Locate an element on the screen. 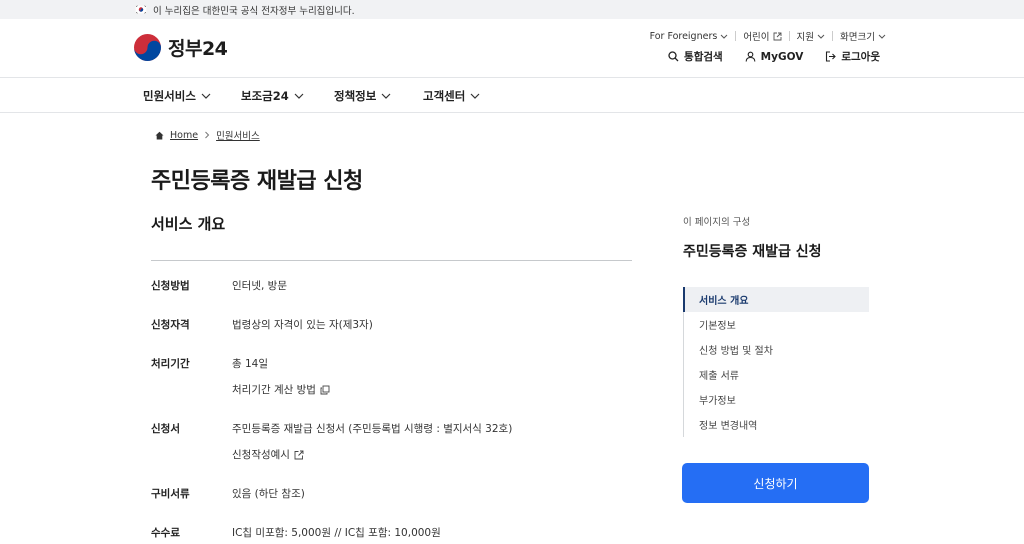  mygov-button: MyGOV is located at coordinates (774, 56).